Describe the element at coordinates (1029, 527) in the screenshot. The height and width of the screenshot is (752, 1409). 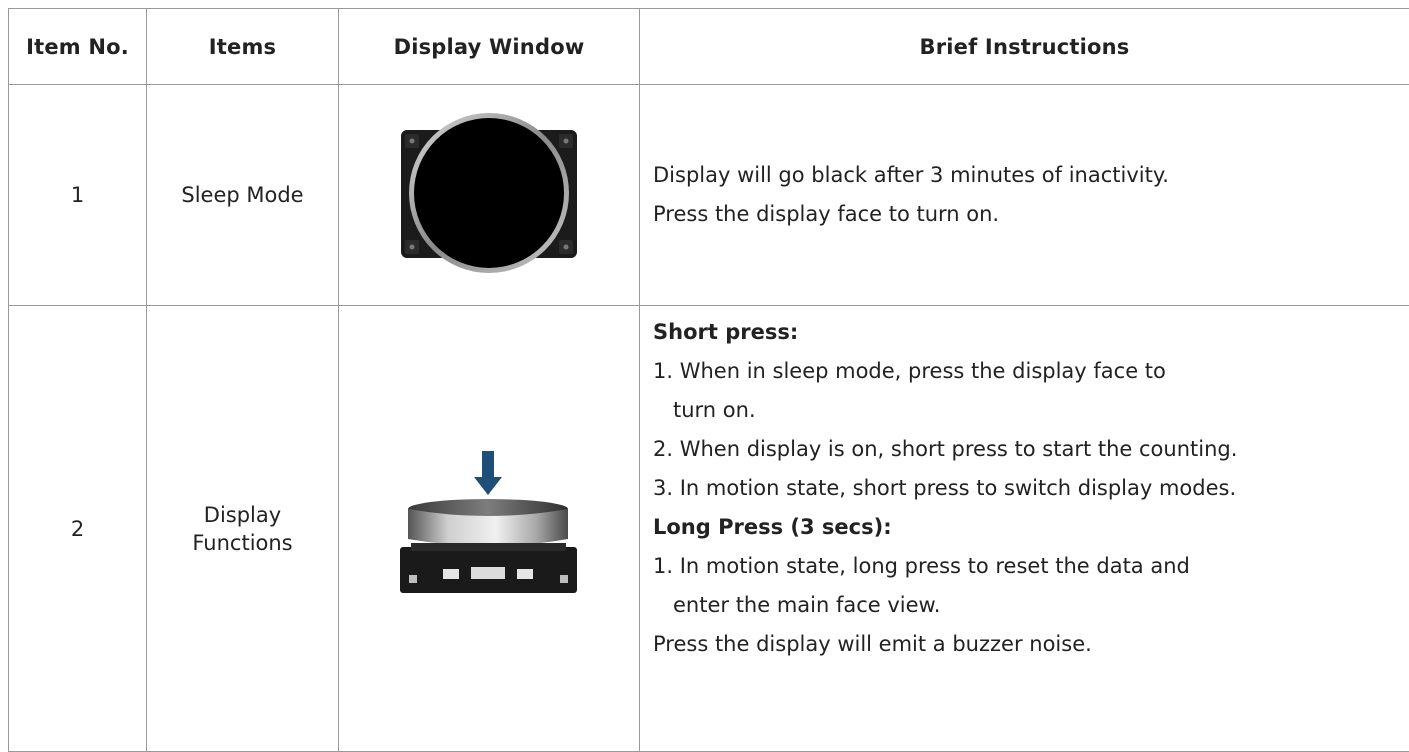
I see `long-press-heading: Long Press (3 secs):` at that location.